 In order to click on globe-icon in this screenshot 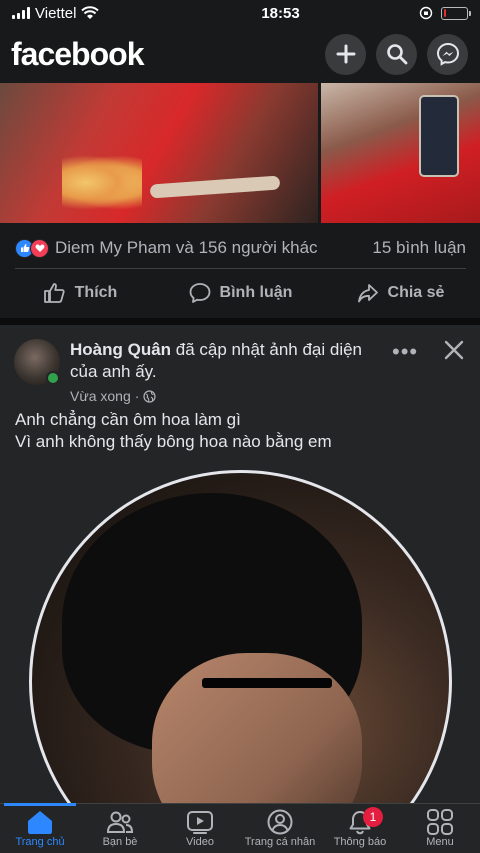, I will do `click(150, 396)`.